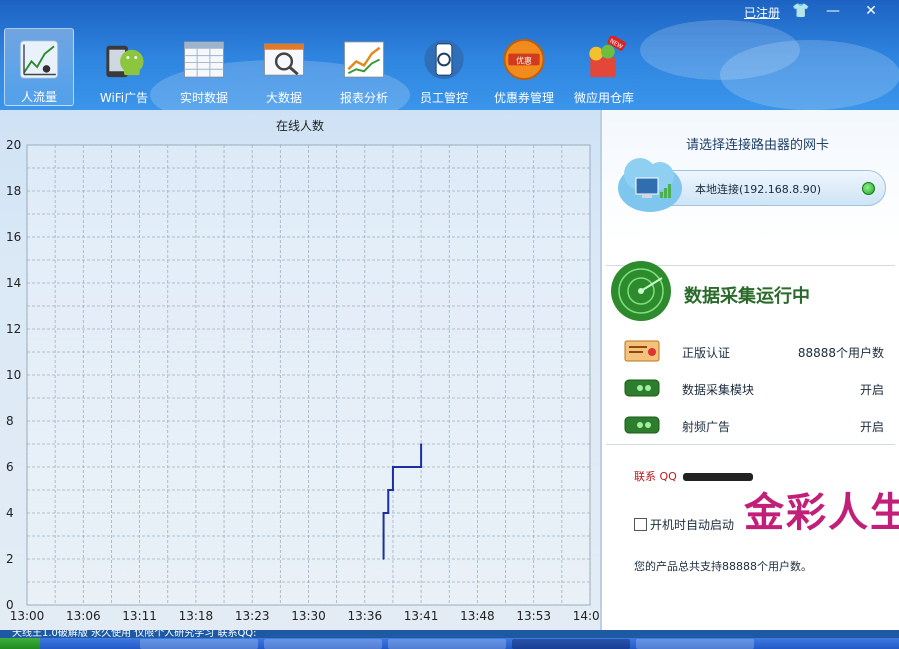 Image resolution: width=899 pixels, height=649 pixels. I want to click on tab-big-data: 大数据, so click(284, 67).